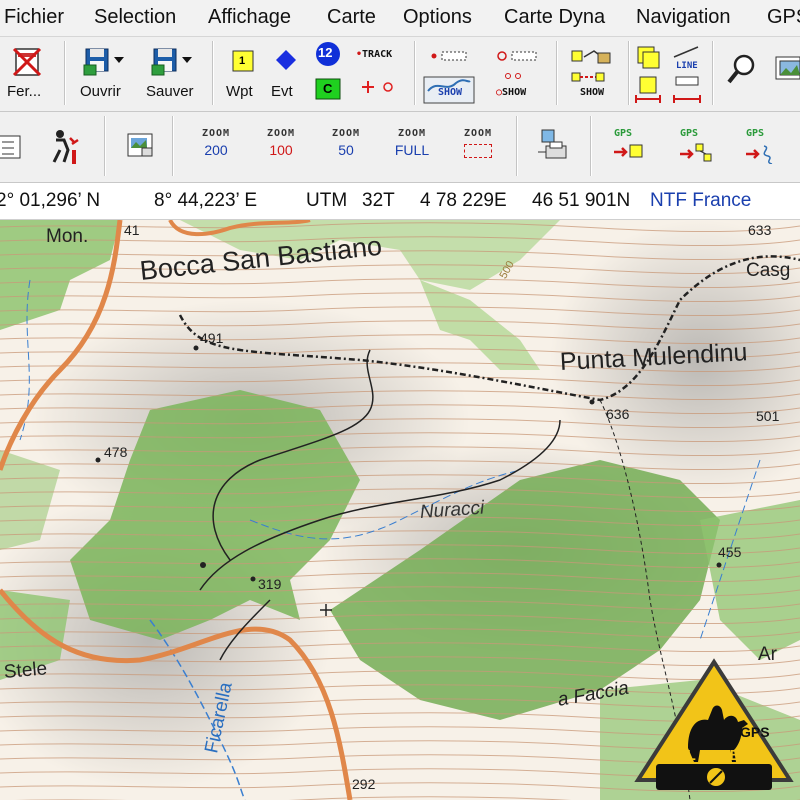 This screenshot has height=800, width=800. What do you see at coordinates (140, 147) in the screenshot?
I see `map-window-button` at bounding box center [140, 147].